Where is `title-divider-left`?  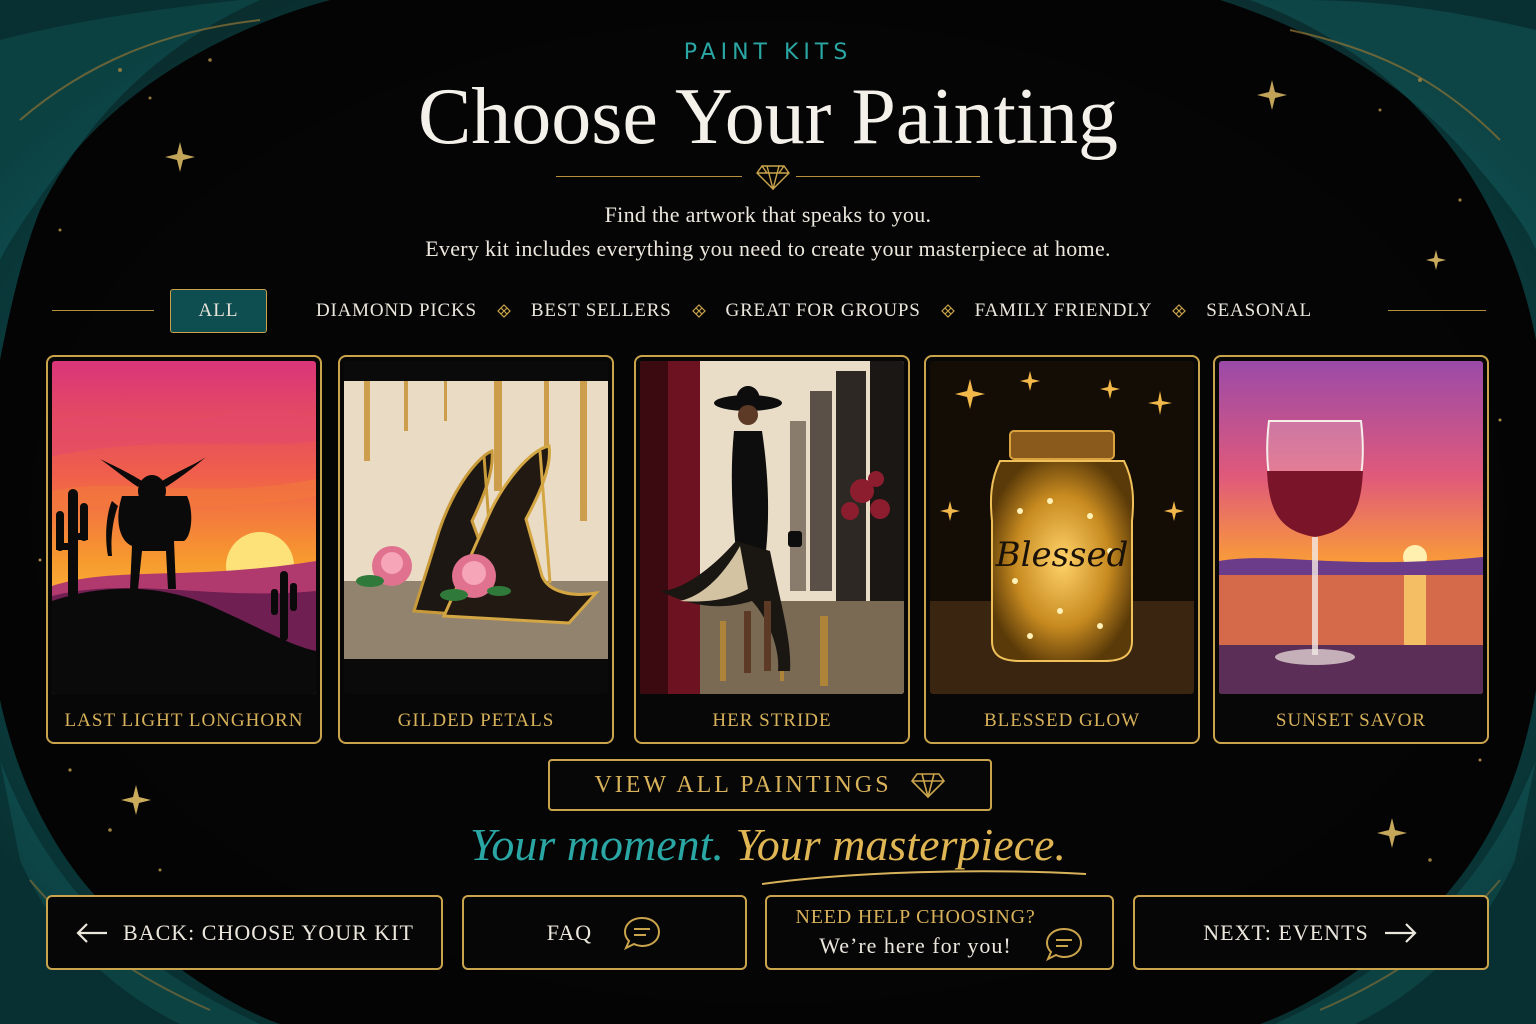 title-divider-left is located at coordinates (649, 176).